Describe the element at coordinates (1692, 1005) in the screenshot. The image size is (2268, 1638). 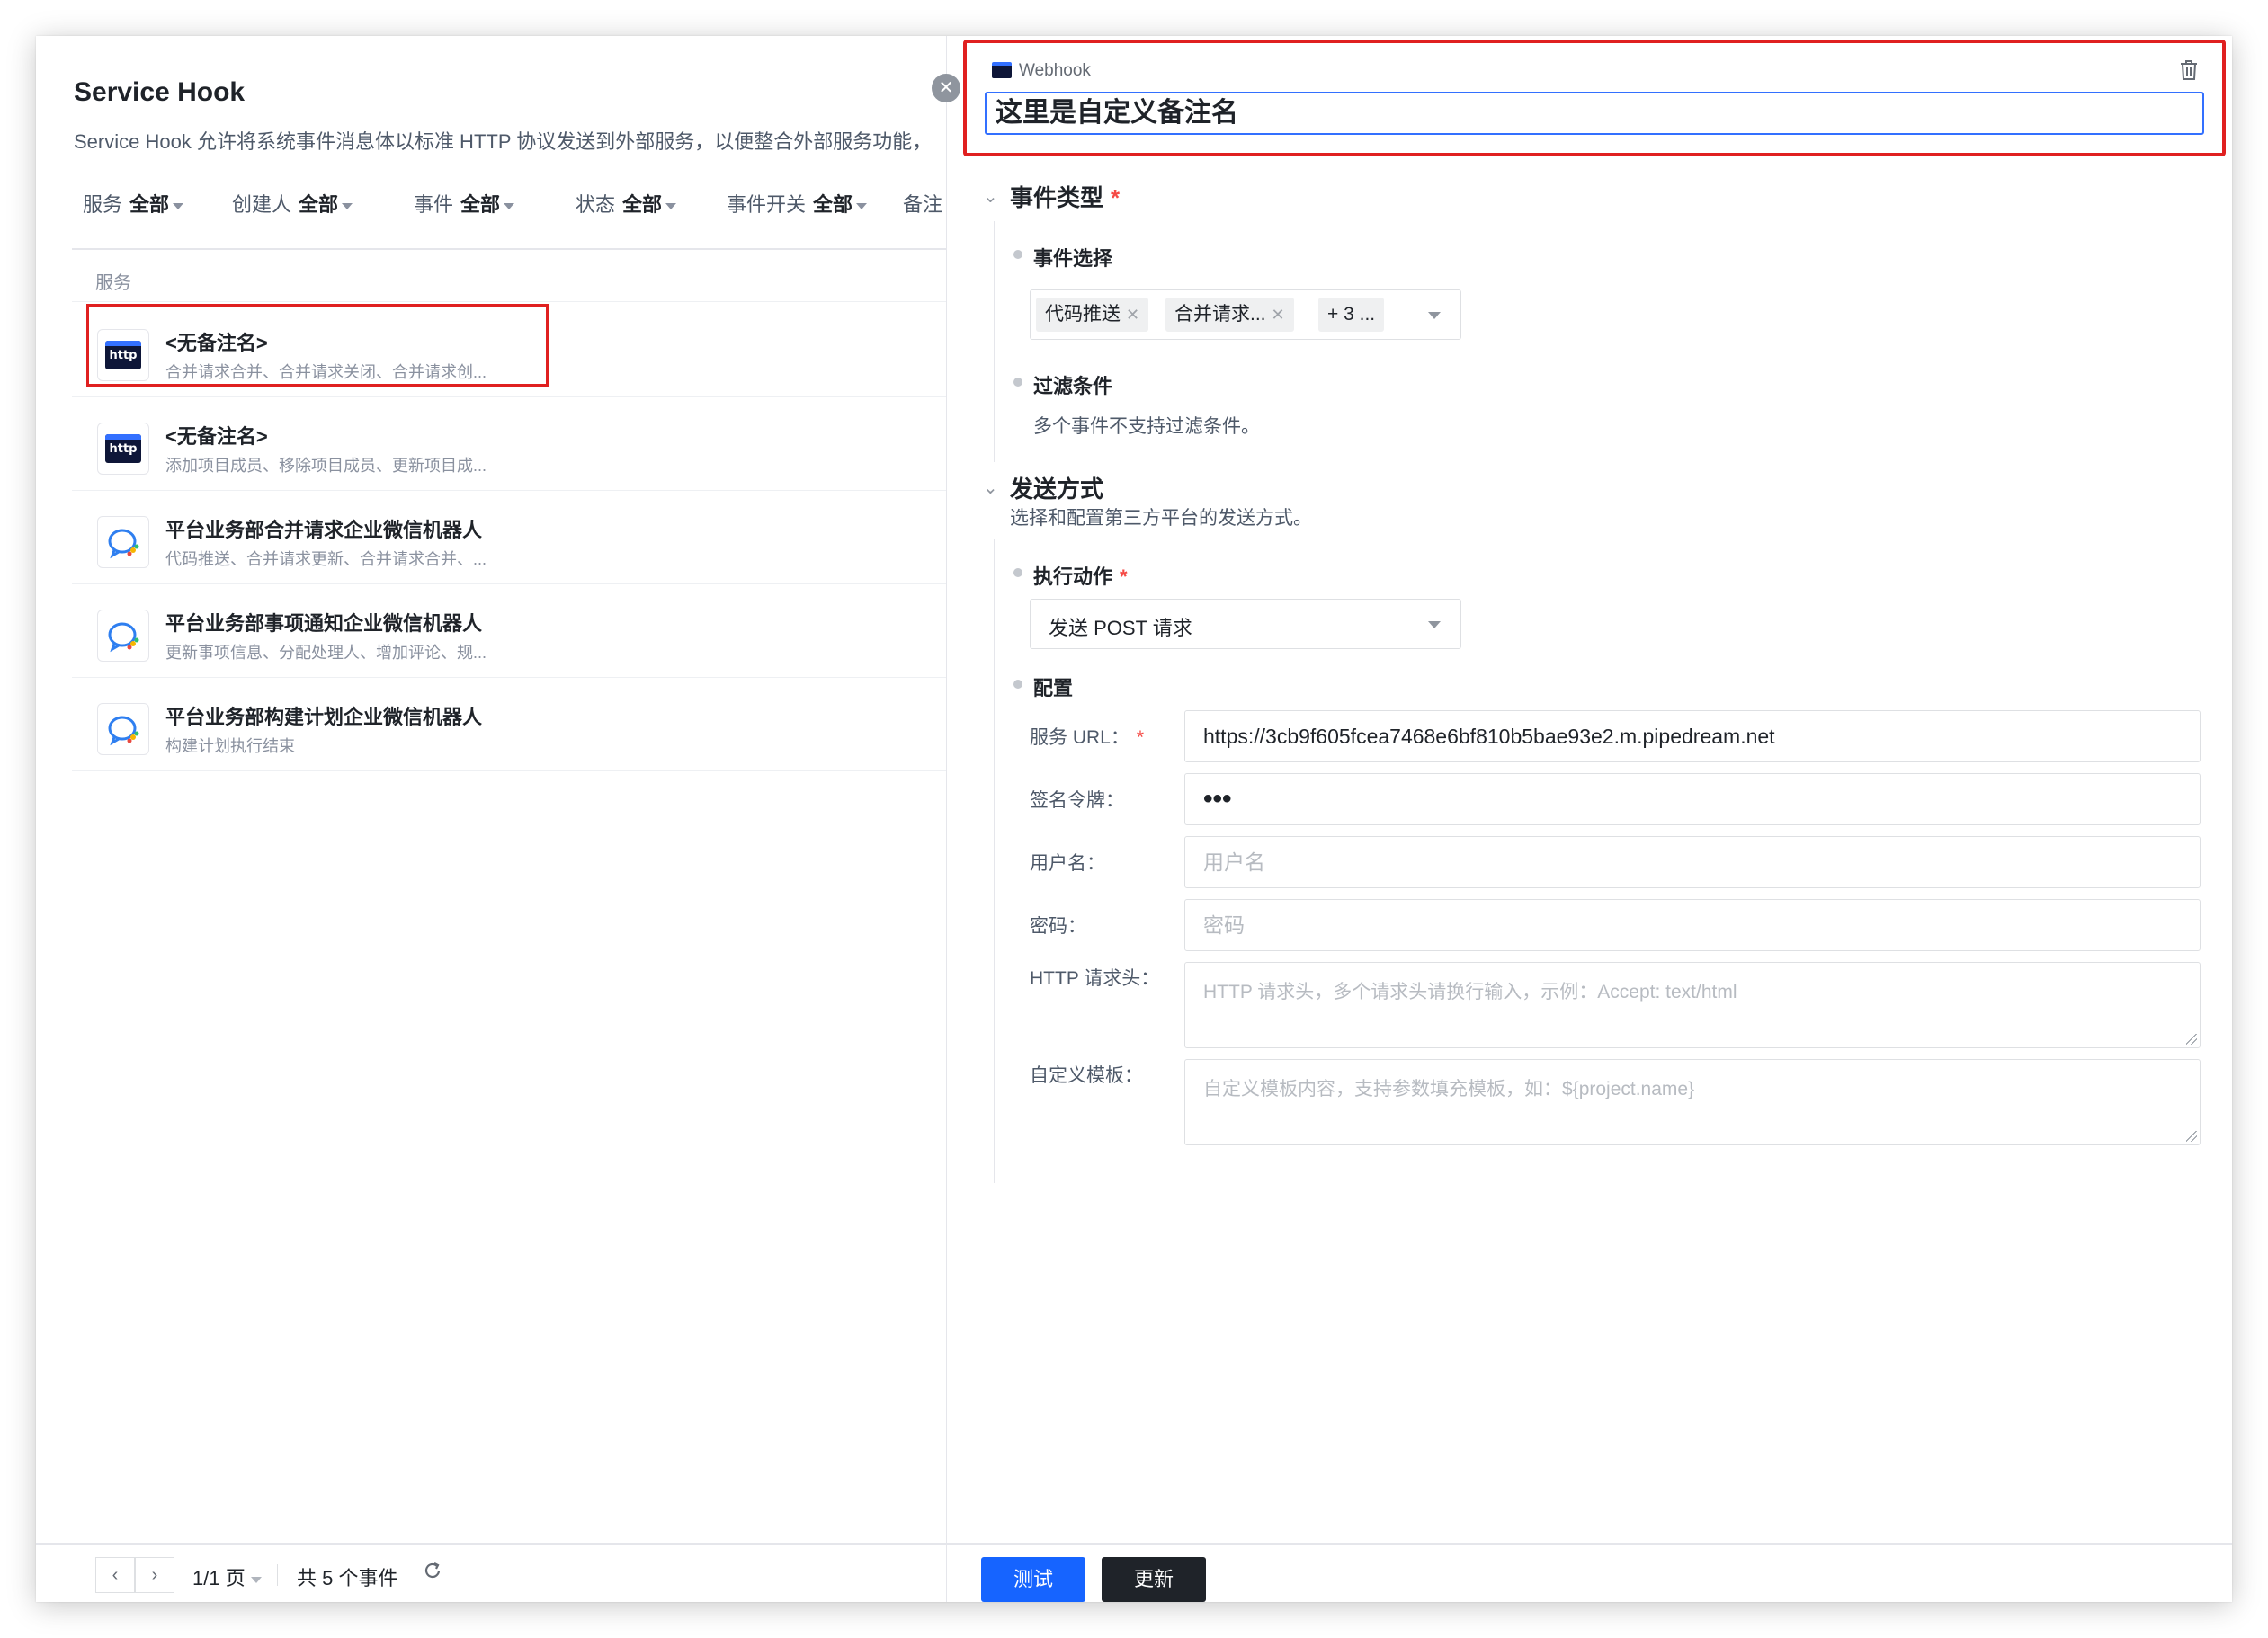
I see `http-headers-textarea: HTTP 请求头，多个请求头请换行输入，示例：Accept: text/html` at that location.